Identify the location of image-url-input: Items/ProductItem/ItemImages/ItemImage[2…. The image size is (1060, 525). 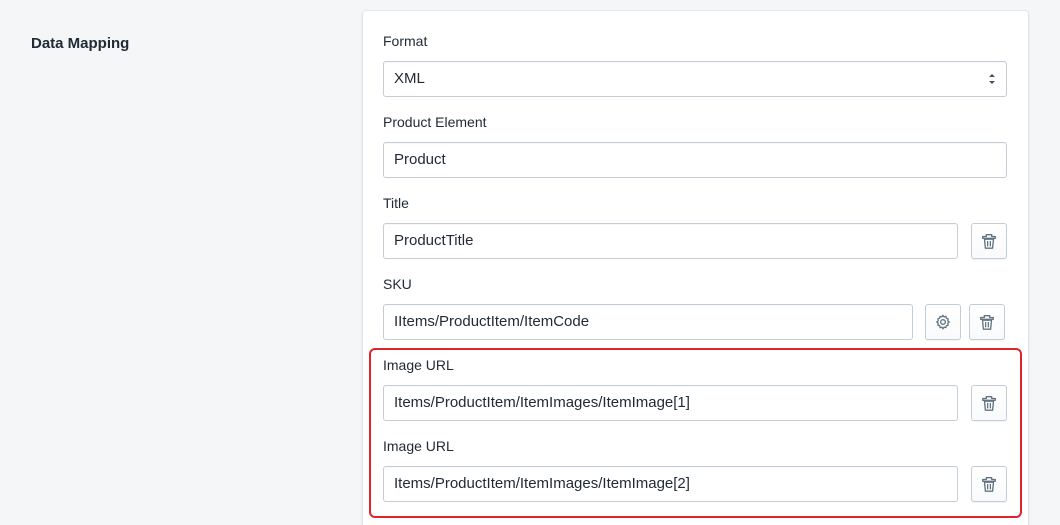
(670, 484).